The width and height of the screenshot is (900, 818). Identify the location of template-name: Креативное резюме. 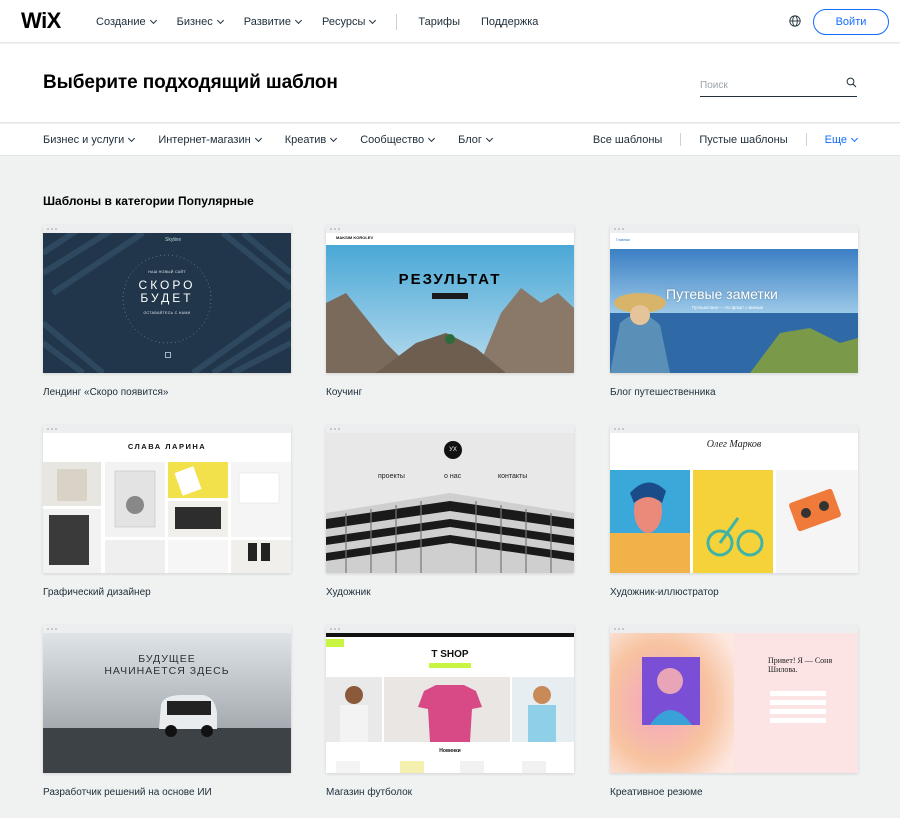
(656, 792).